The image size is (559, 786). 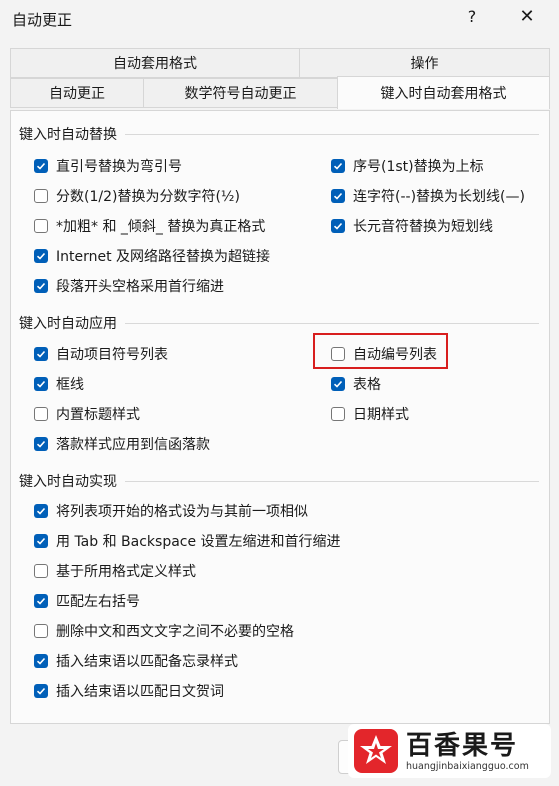 I want to click on checkbox-label: 分数(1/2)替换为分数字符(½), so click(x=148, y=197).